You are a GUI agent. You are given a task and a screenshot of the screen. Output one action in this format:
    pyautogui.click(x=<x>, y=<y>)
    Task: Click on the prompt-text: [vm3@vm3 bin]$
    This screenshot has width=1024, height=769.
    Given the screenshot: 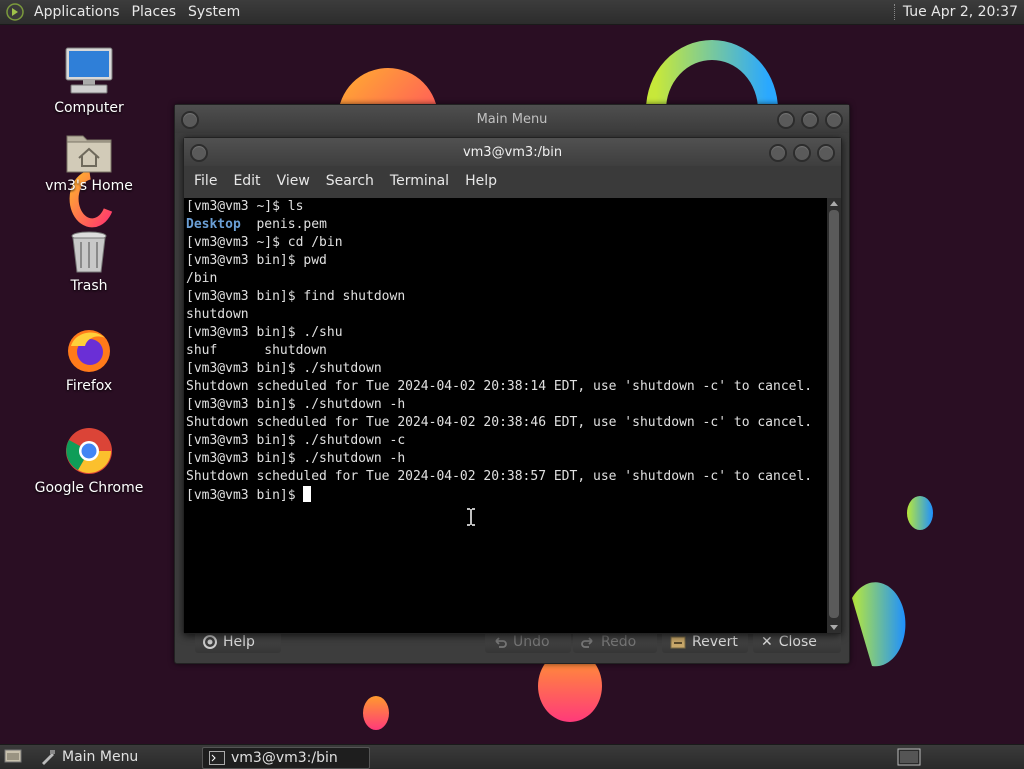 What is the action you would take?
    pyautogui.click(x=245, y=495)
    